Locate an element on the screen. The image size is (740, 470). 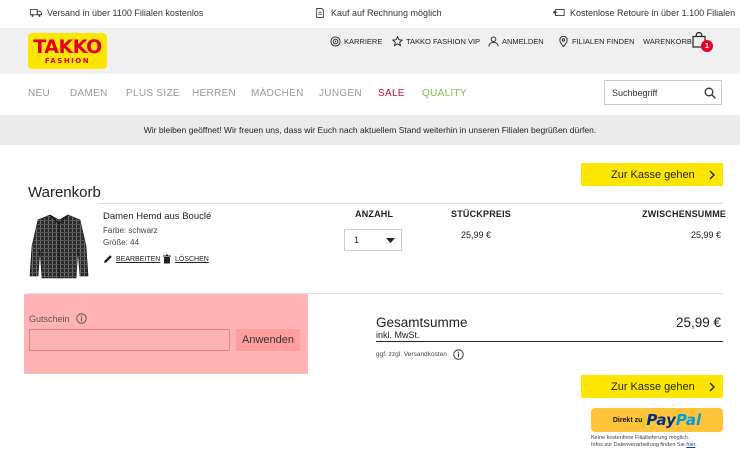
checkout-button-top-label: Zur Kasse gehen is located at coordinates (653, 174).